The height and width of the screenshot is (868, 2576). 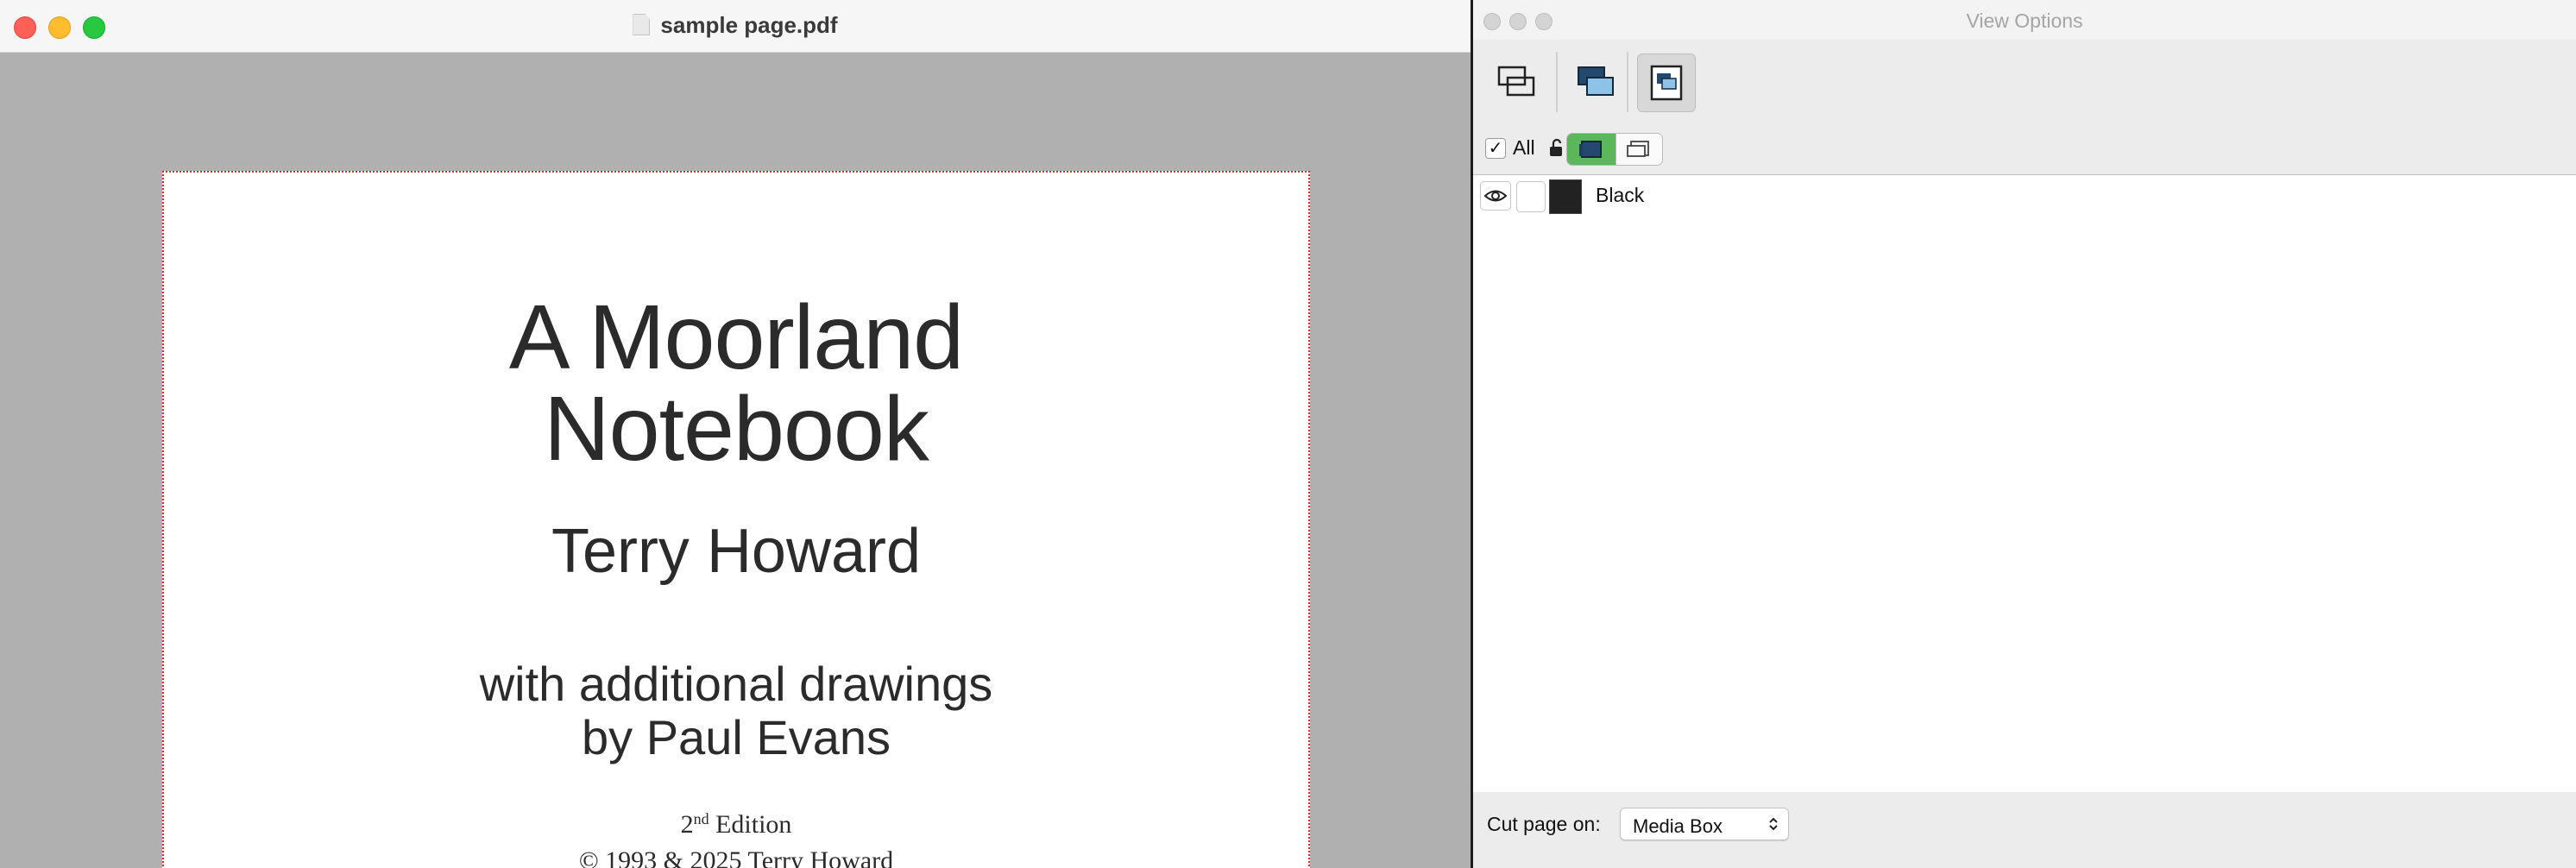 I want to click on view-toolbar, so click(x=2025, y=81).